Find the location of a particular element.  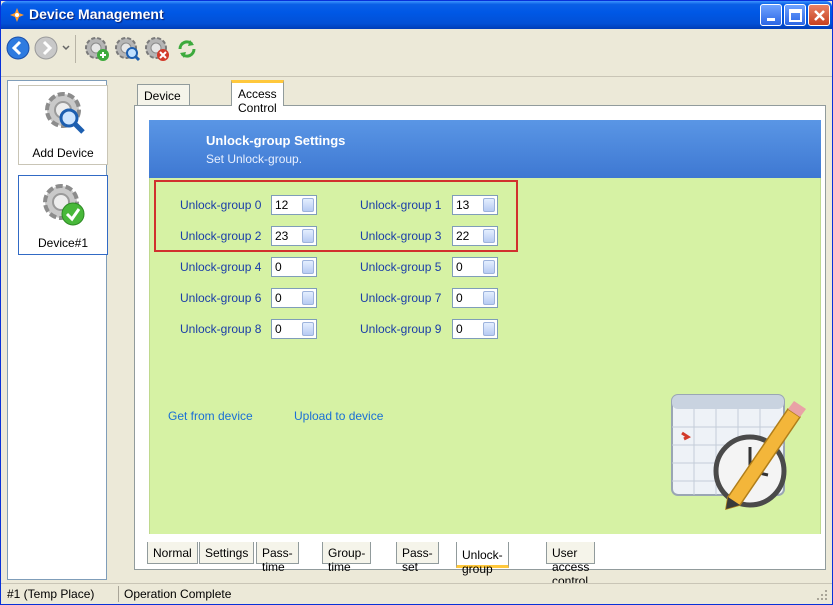

tab-user-access-control: User access control is located at coordinates (571, 565).